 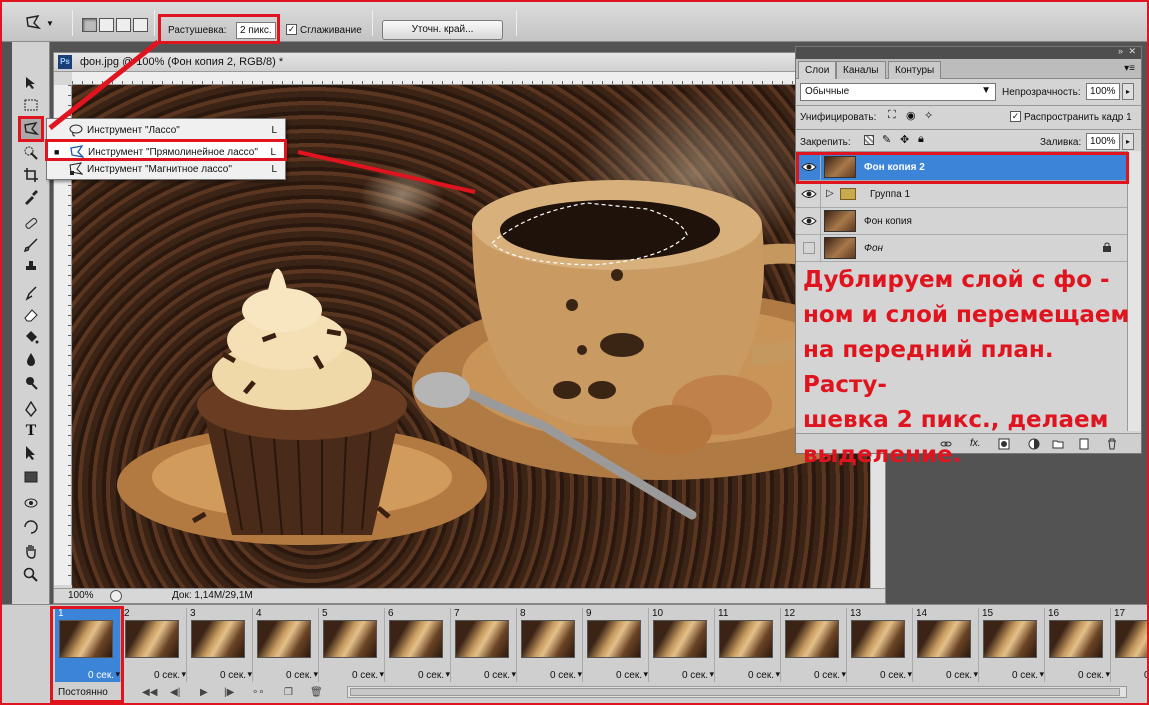 What do you see at coordinates (31, 359) in the screenshot?
I see `blur-tool` at bounding box center [31, 359].